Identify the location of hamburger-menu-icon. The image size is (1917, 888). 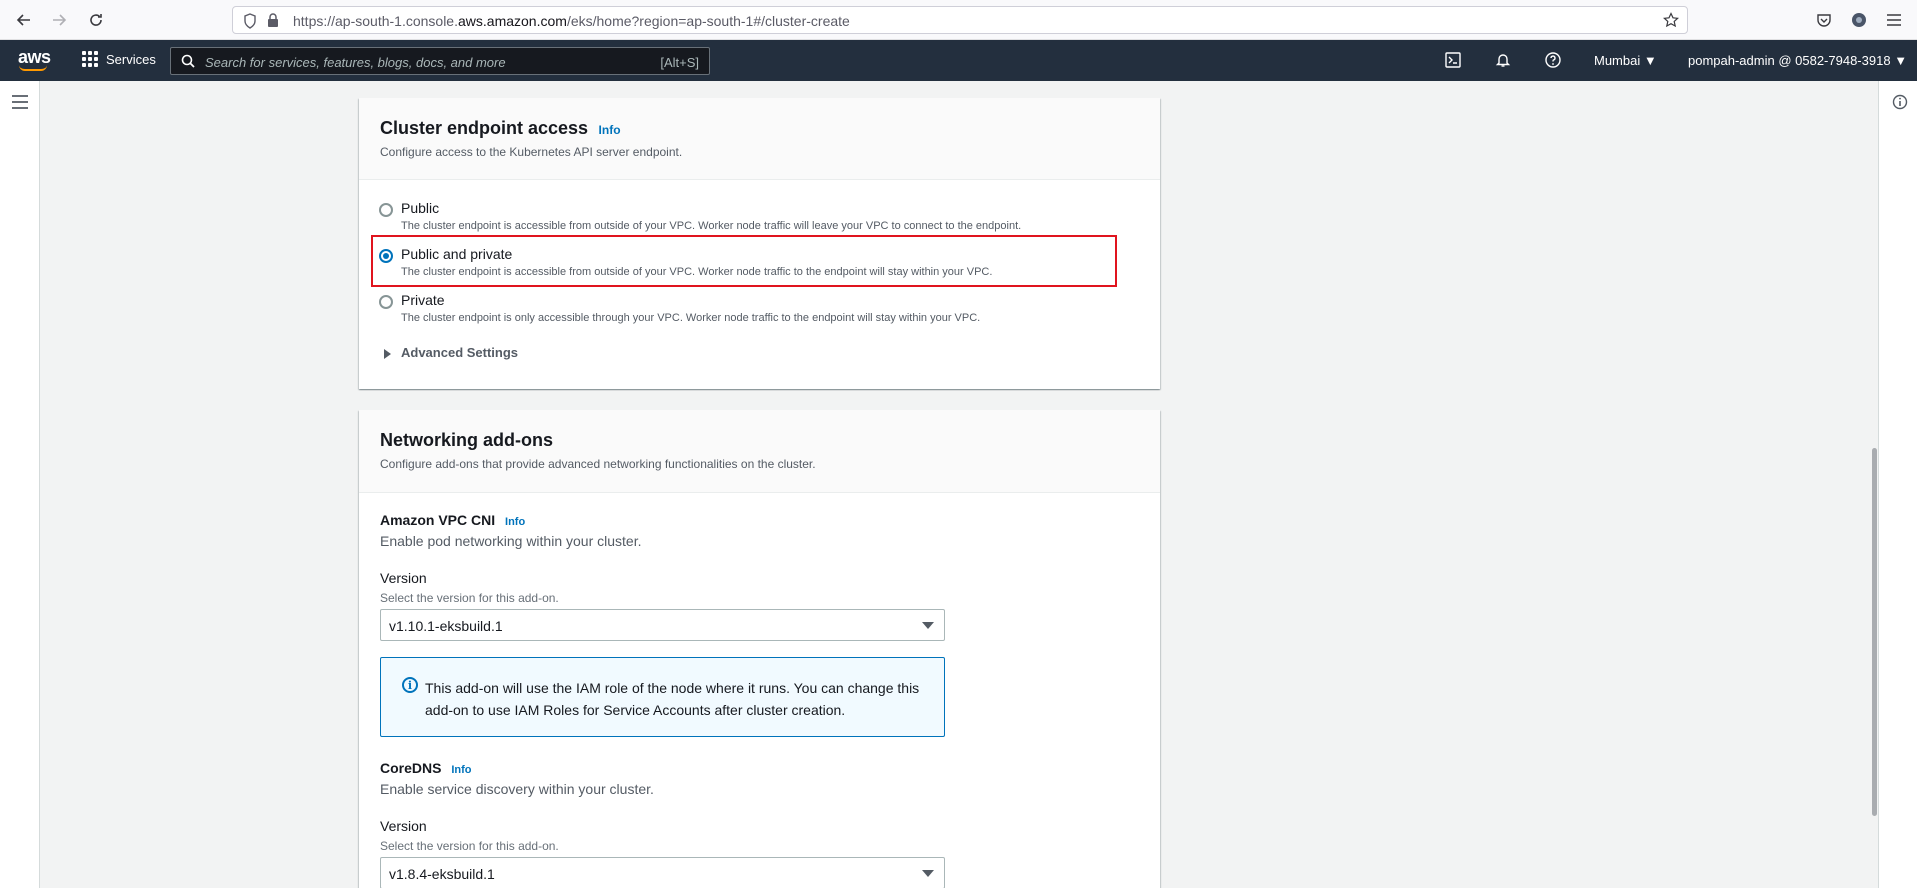
(20, 104).